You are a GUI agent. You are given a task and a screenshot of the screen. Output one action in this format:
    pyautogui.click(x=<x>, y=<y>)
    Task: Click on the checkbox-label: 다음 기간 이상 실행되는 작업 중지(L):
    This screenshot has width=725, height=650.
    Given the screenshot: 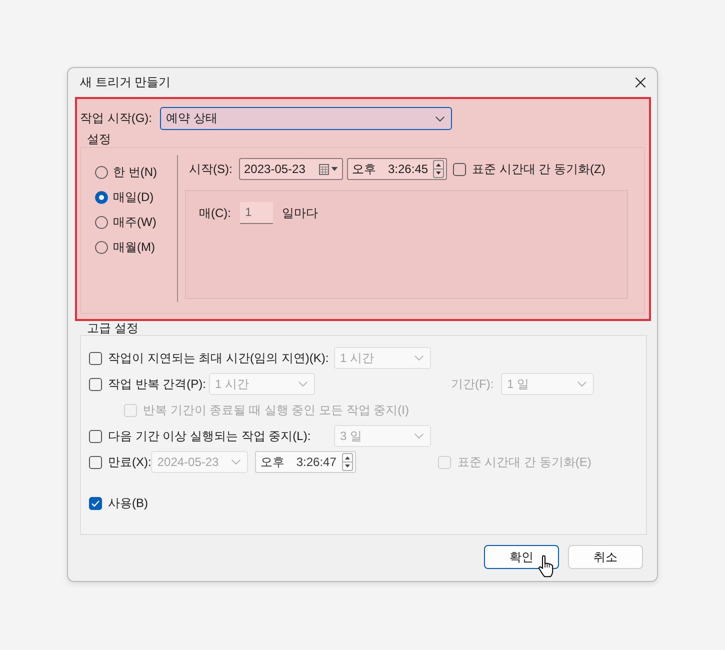 What is the action you would take?
    pyautogui.click(x=221, y=436)
    